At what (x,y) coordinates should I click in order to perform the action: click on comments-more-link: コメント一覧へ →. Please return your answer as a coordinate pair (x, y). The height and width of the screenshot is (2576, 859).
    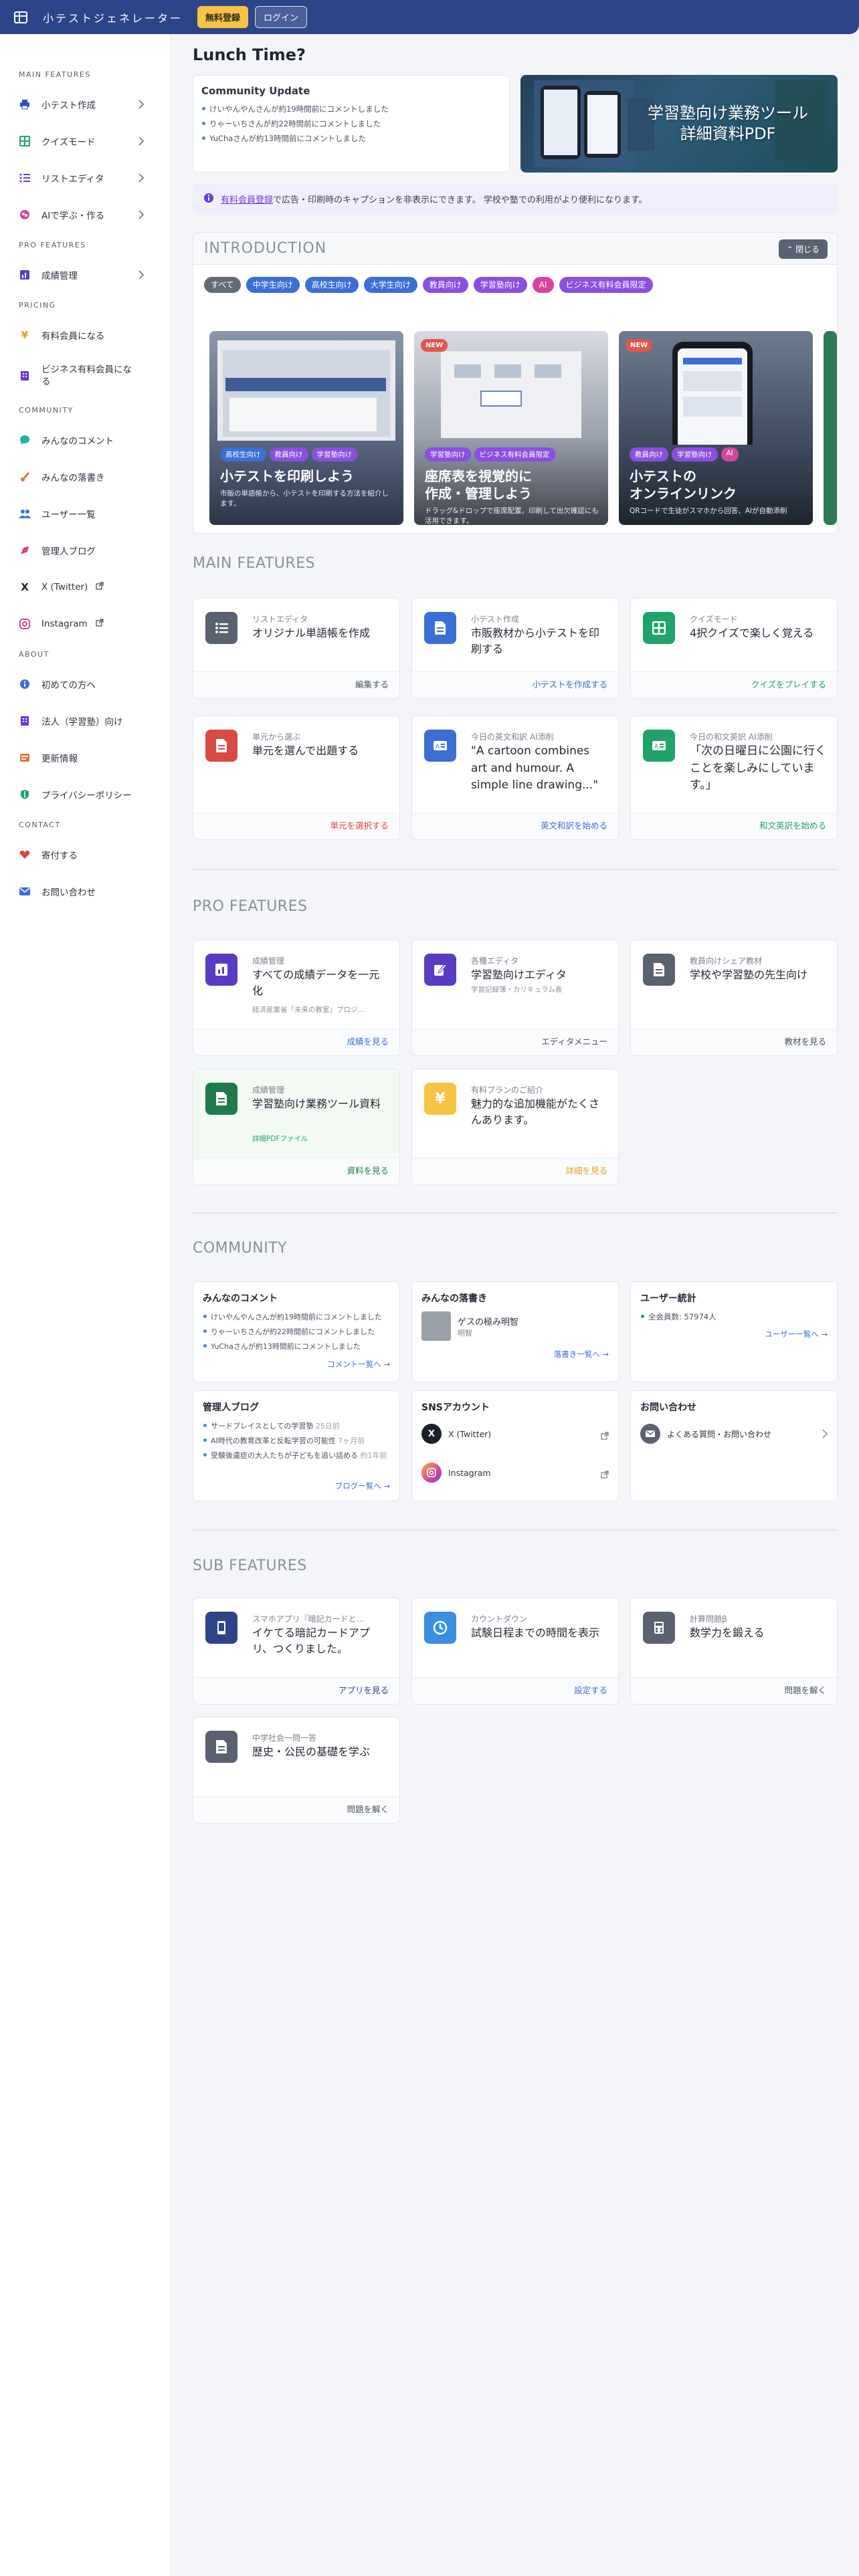
    Looking at the image, I should click on (358, 1364).